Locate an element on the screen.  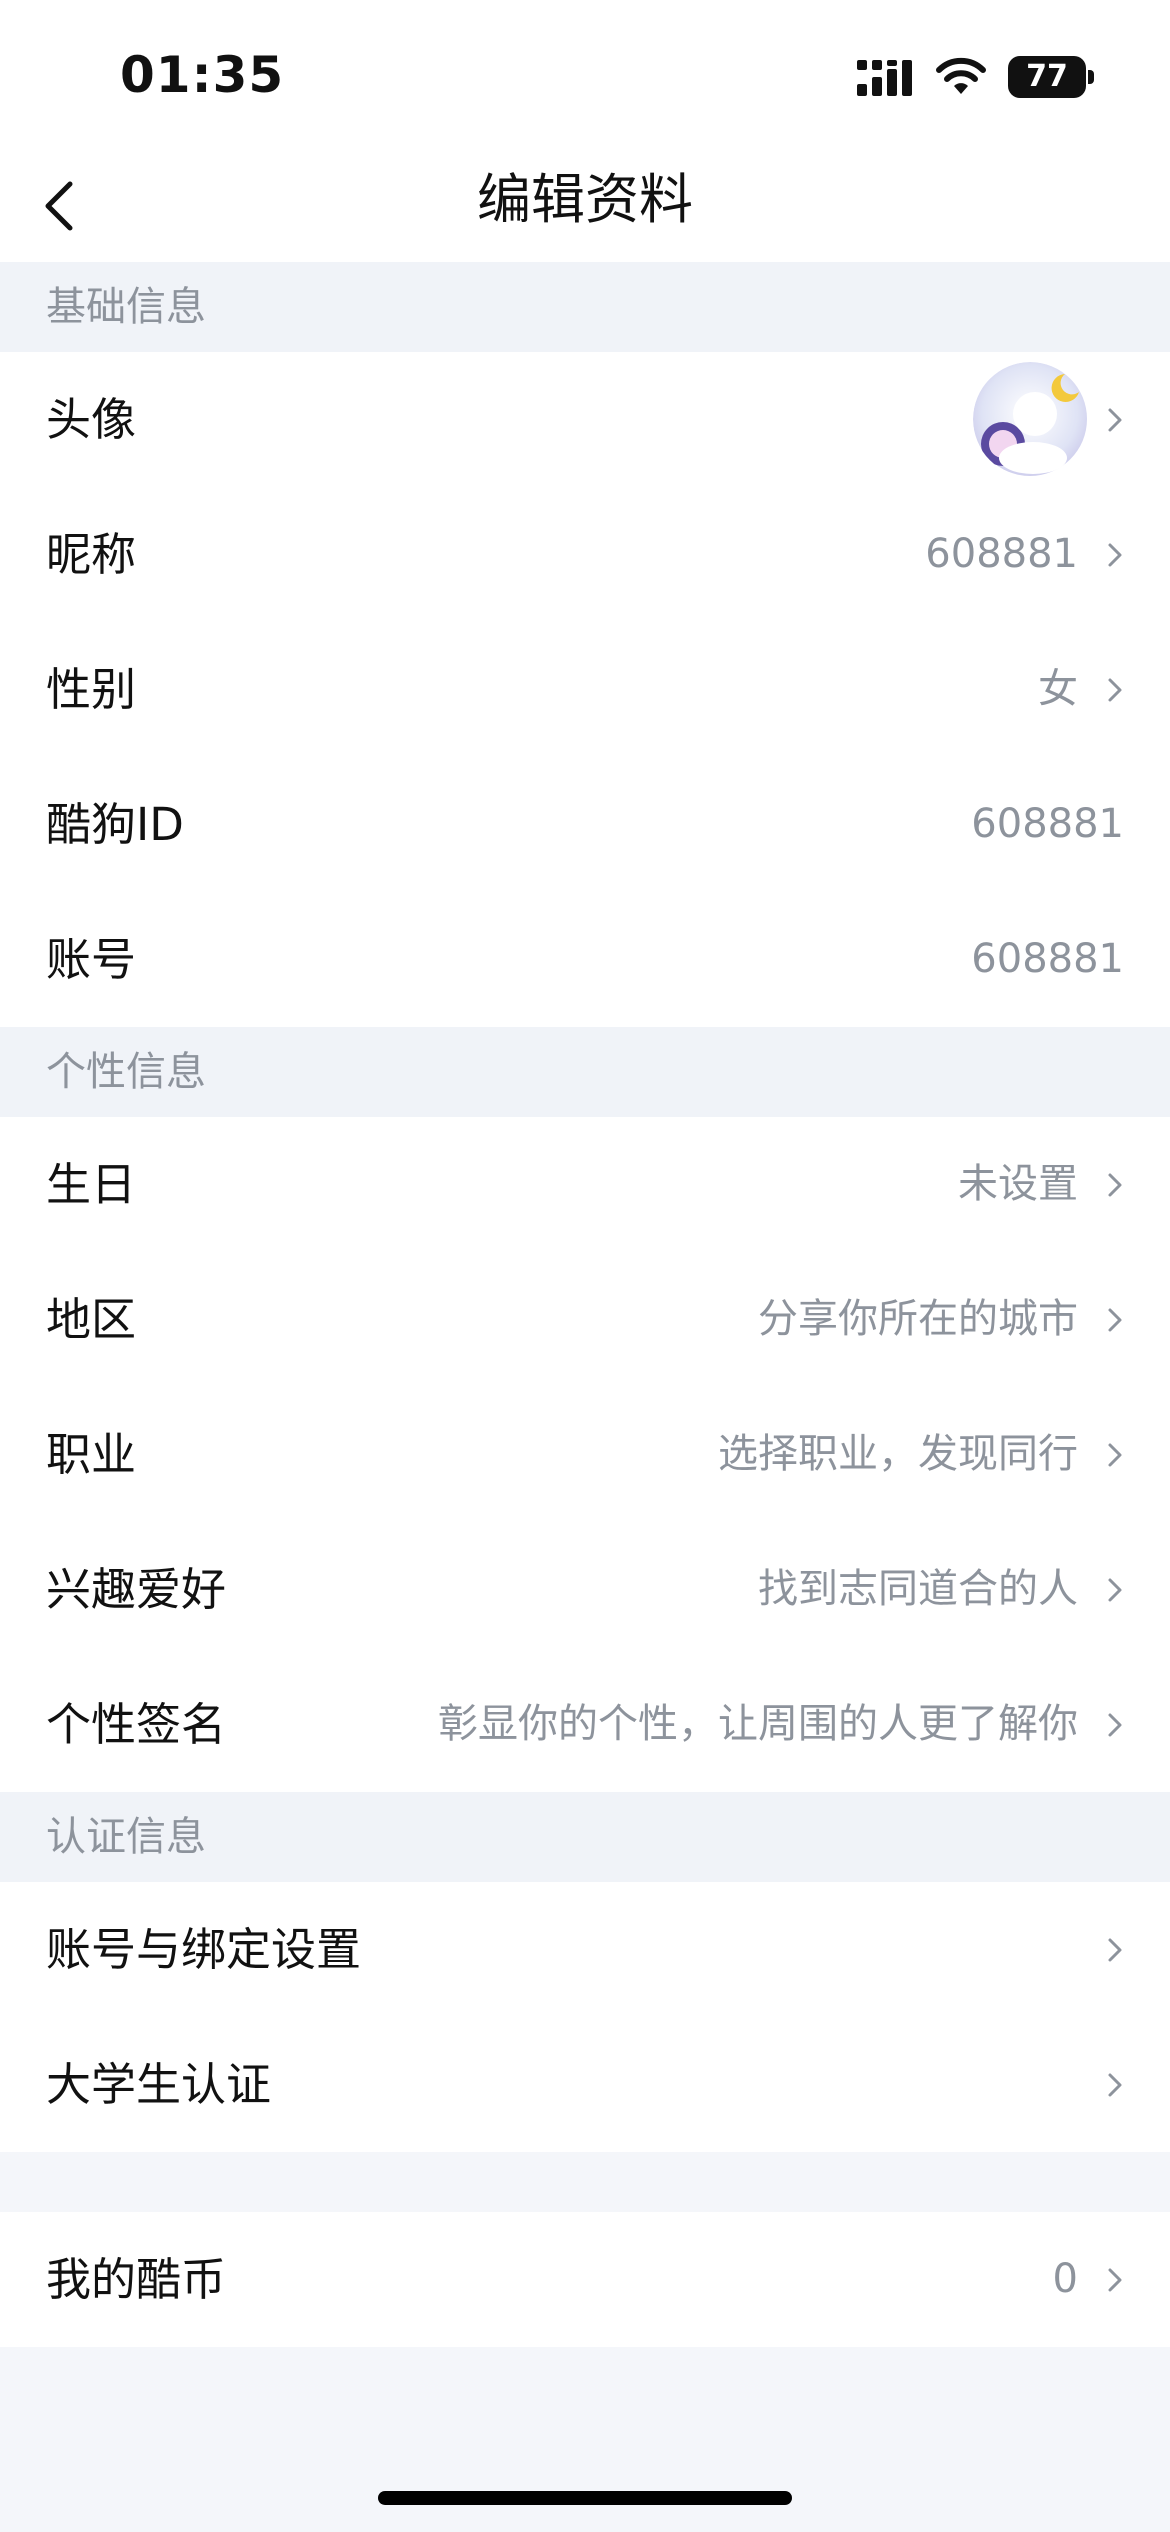
row-label-signature: 个性签名 is located at coordinates (136, 1724).